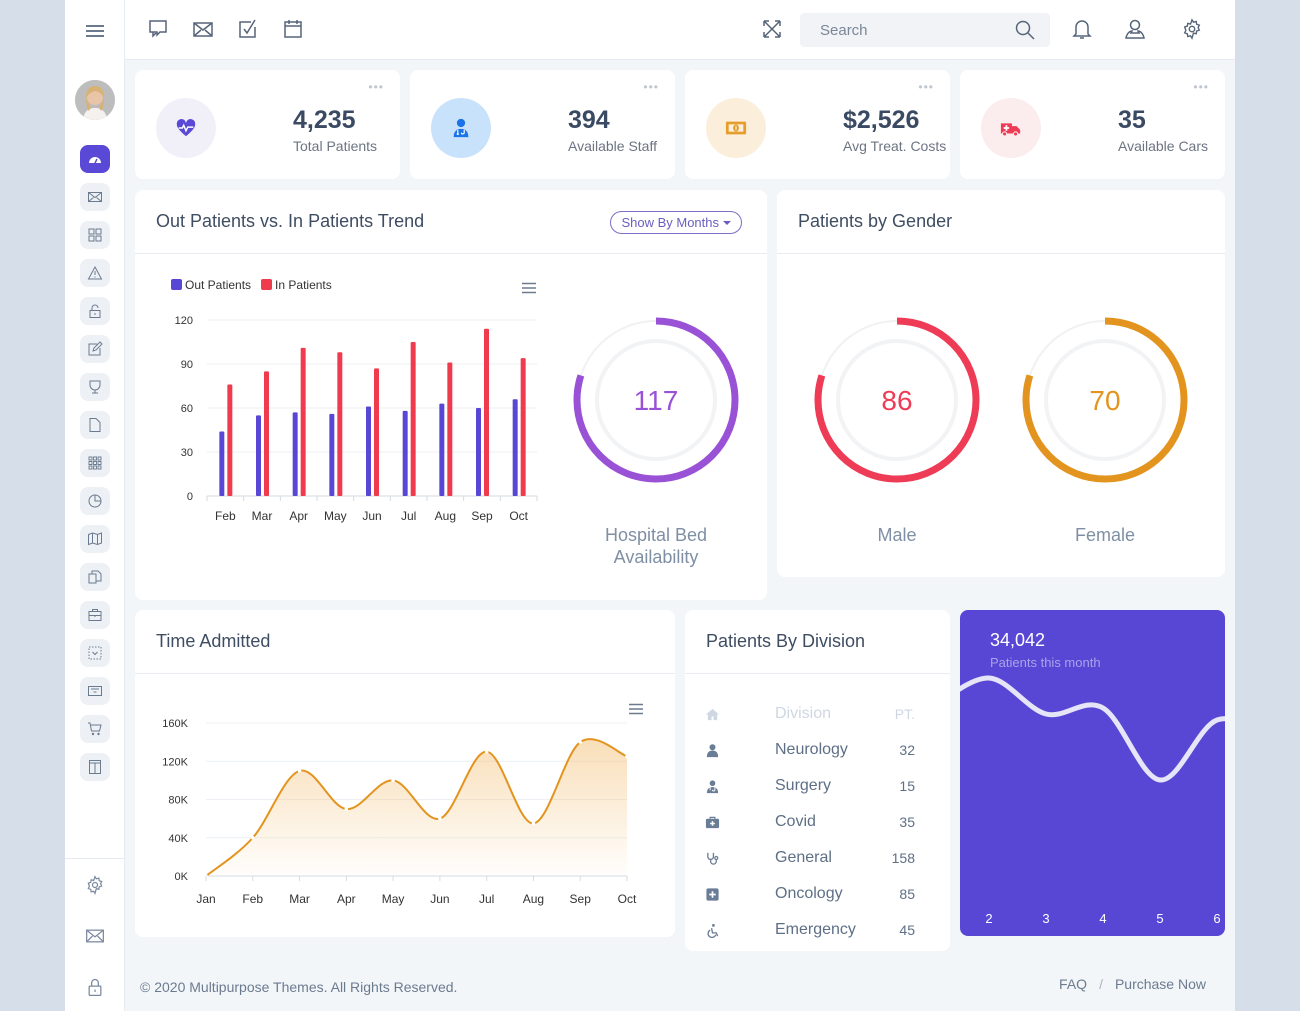 The width and height of the screenshot is (1300, 1011). What do you see at coordinates (95, 349) in the screenshot?
I see `sidebar-item-edit` at bounding box center [95, 349].